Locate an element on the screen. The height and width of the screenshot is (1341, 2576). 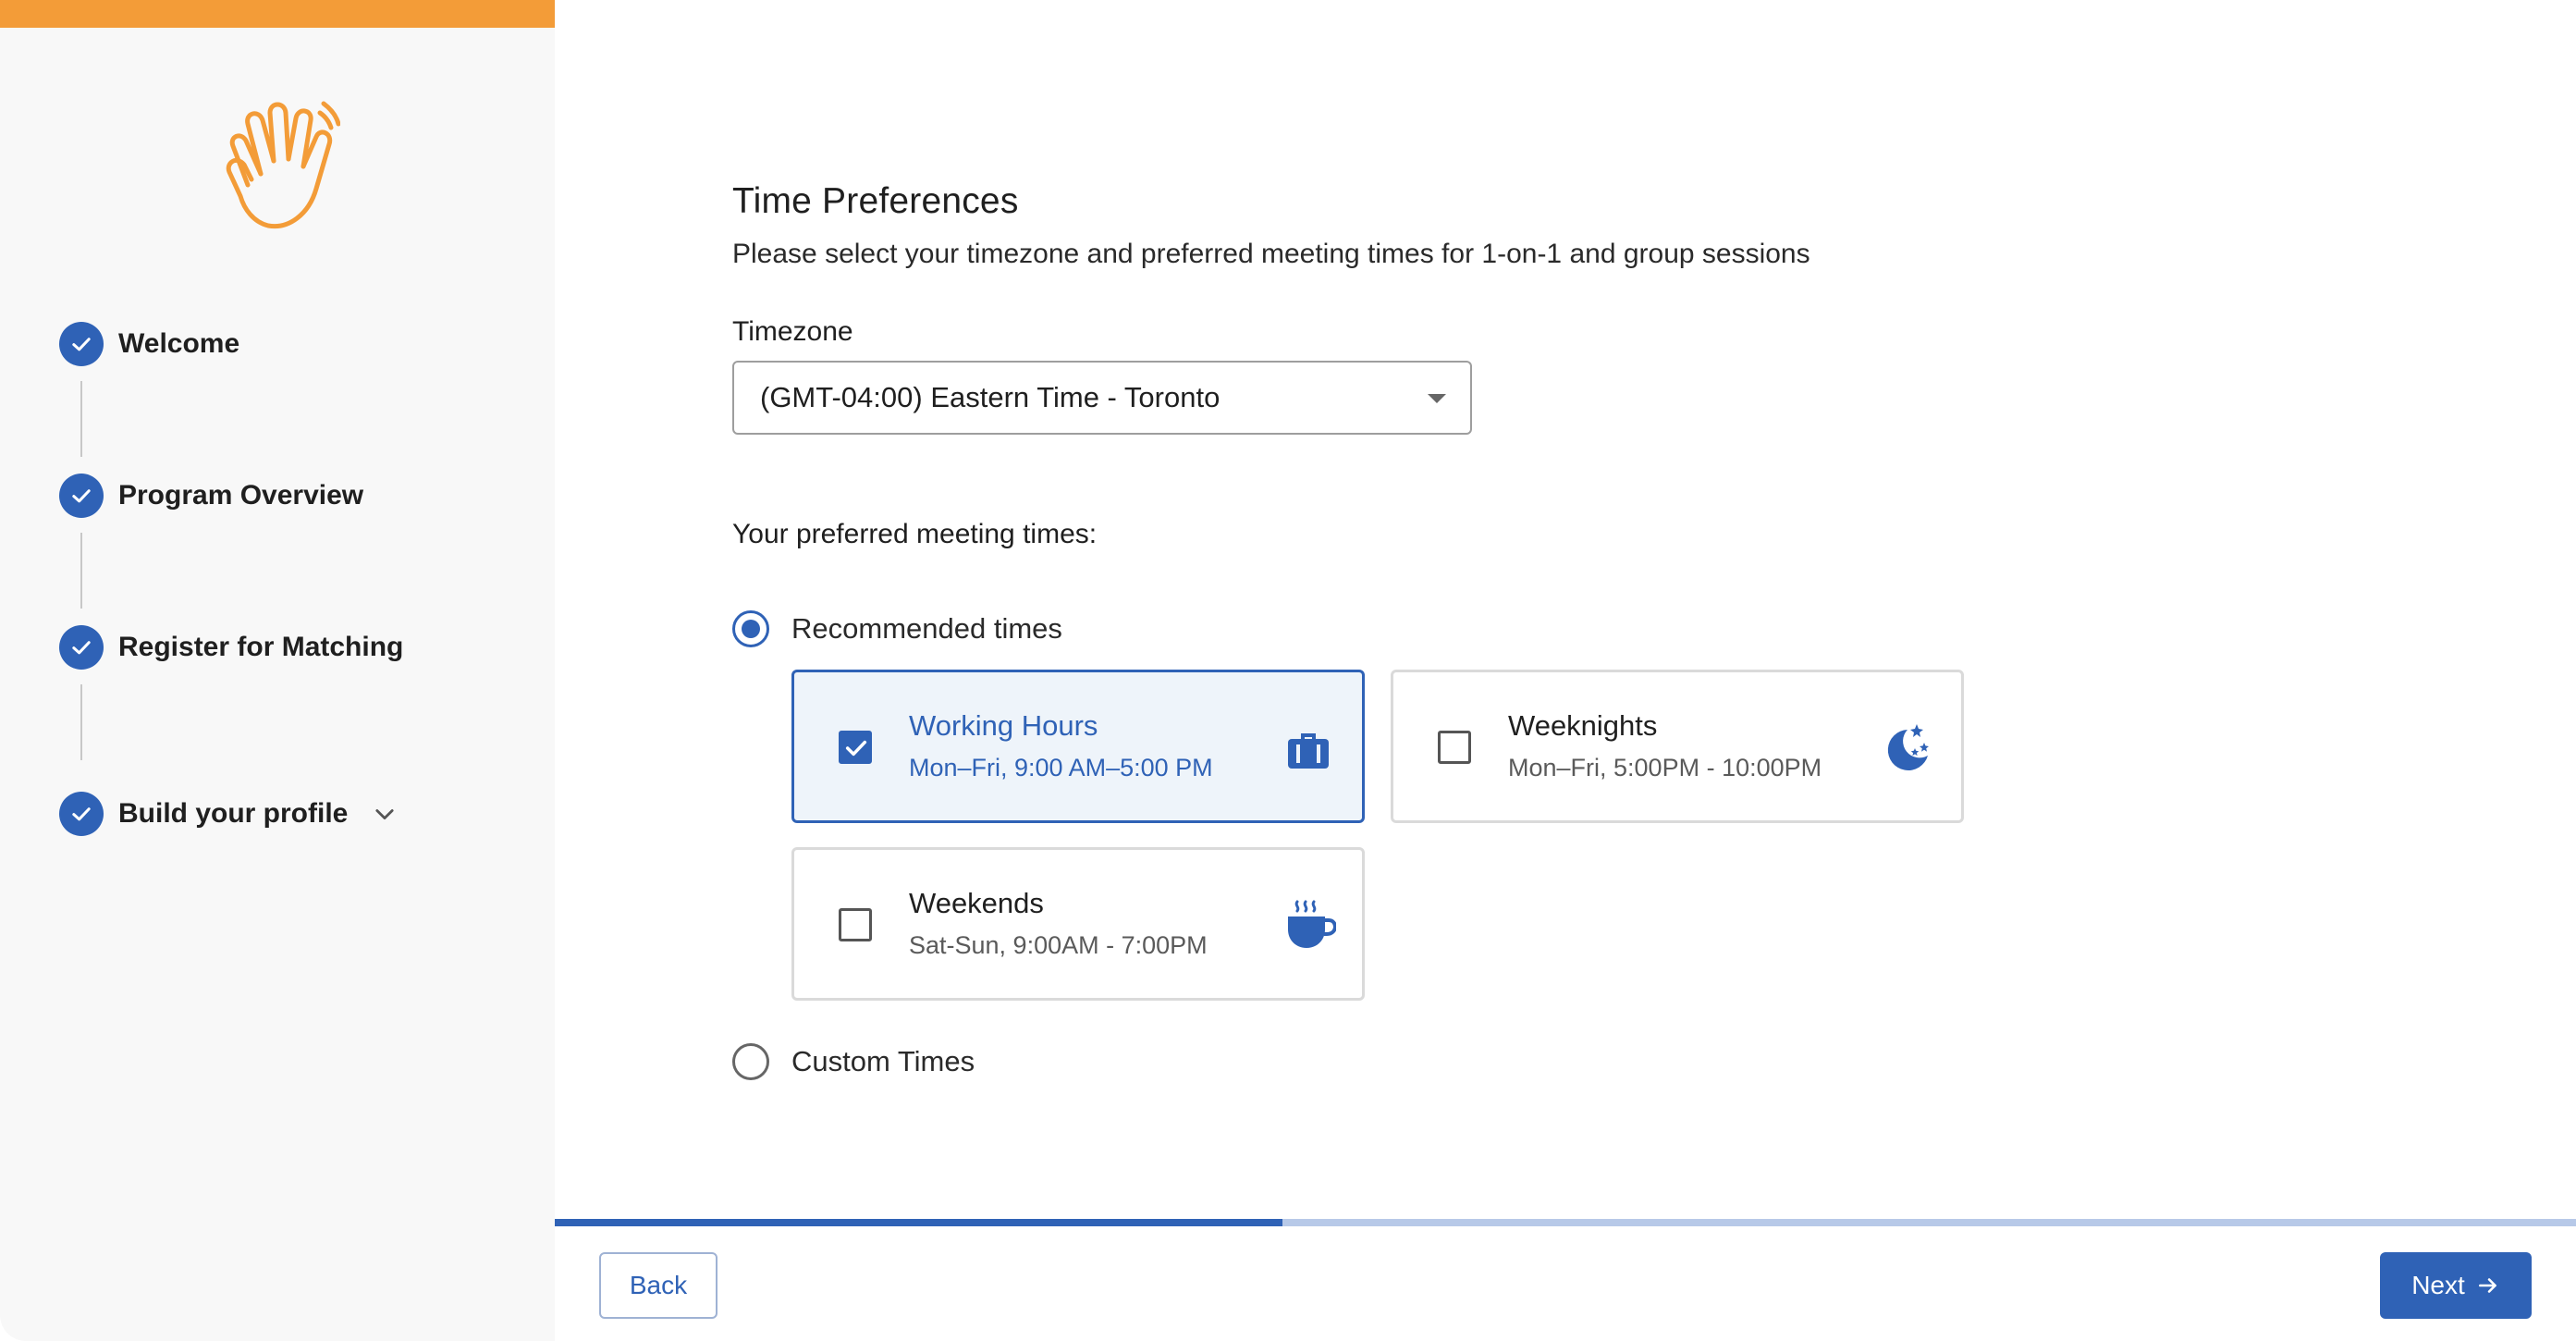
chevron-down-icon is located at coordinates (385, 814).